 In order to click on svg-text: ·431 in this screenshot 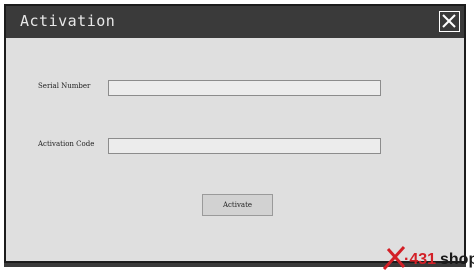, I will do `click(420, 259)`.